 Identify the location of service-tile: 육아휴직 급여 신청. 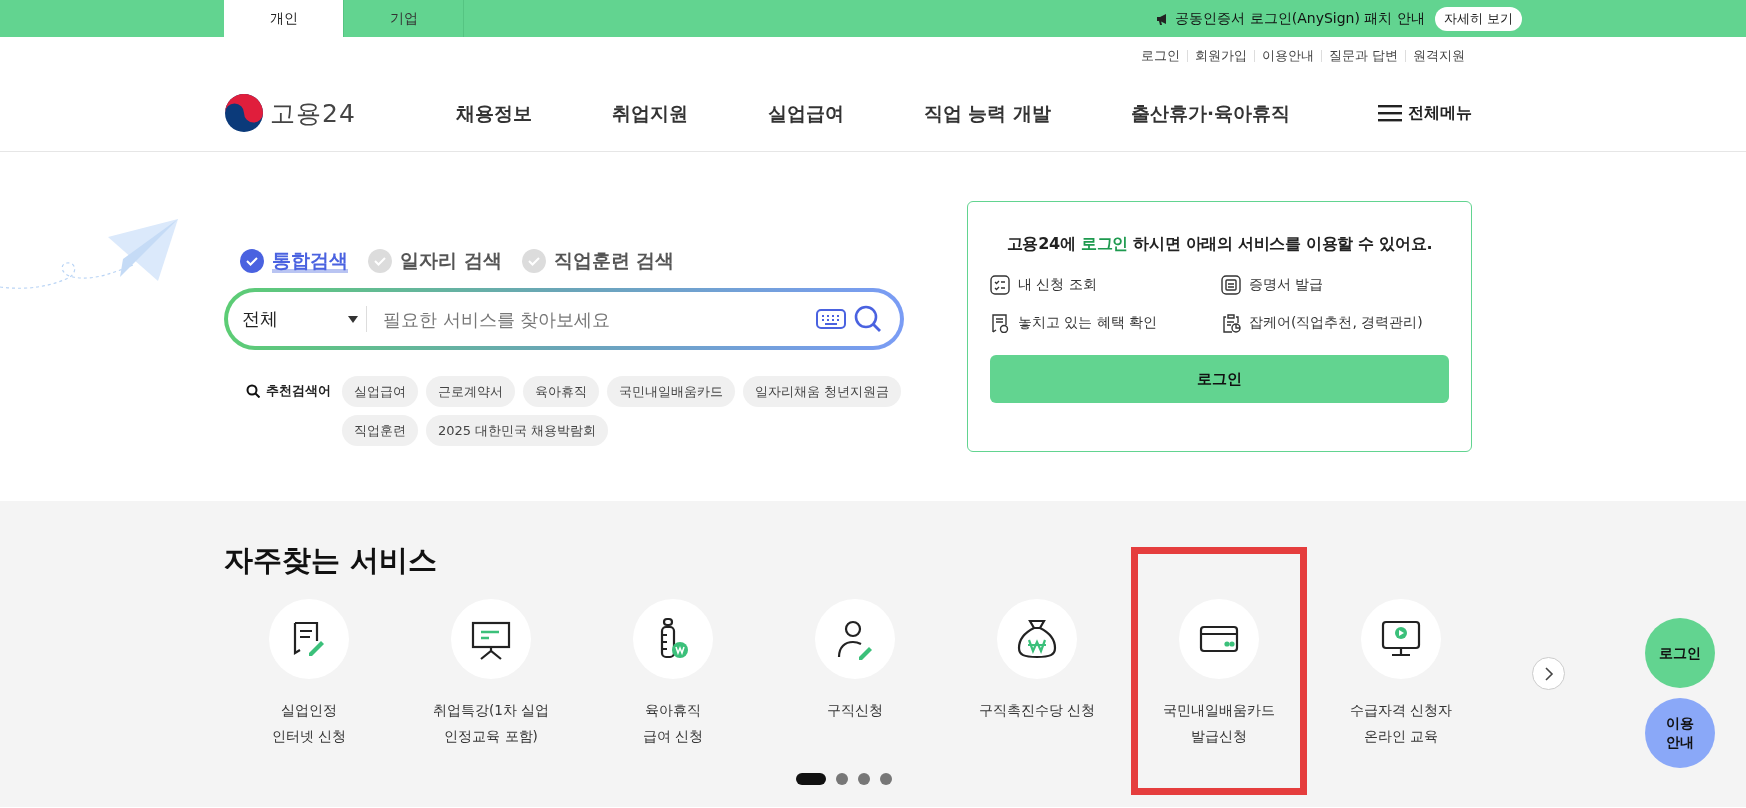
(673, 691).